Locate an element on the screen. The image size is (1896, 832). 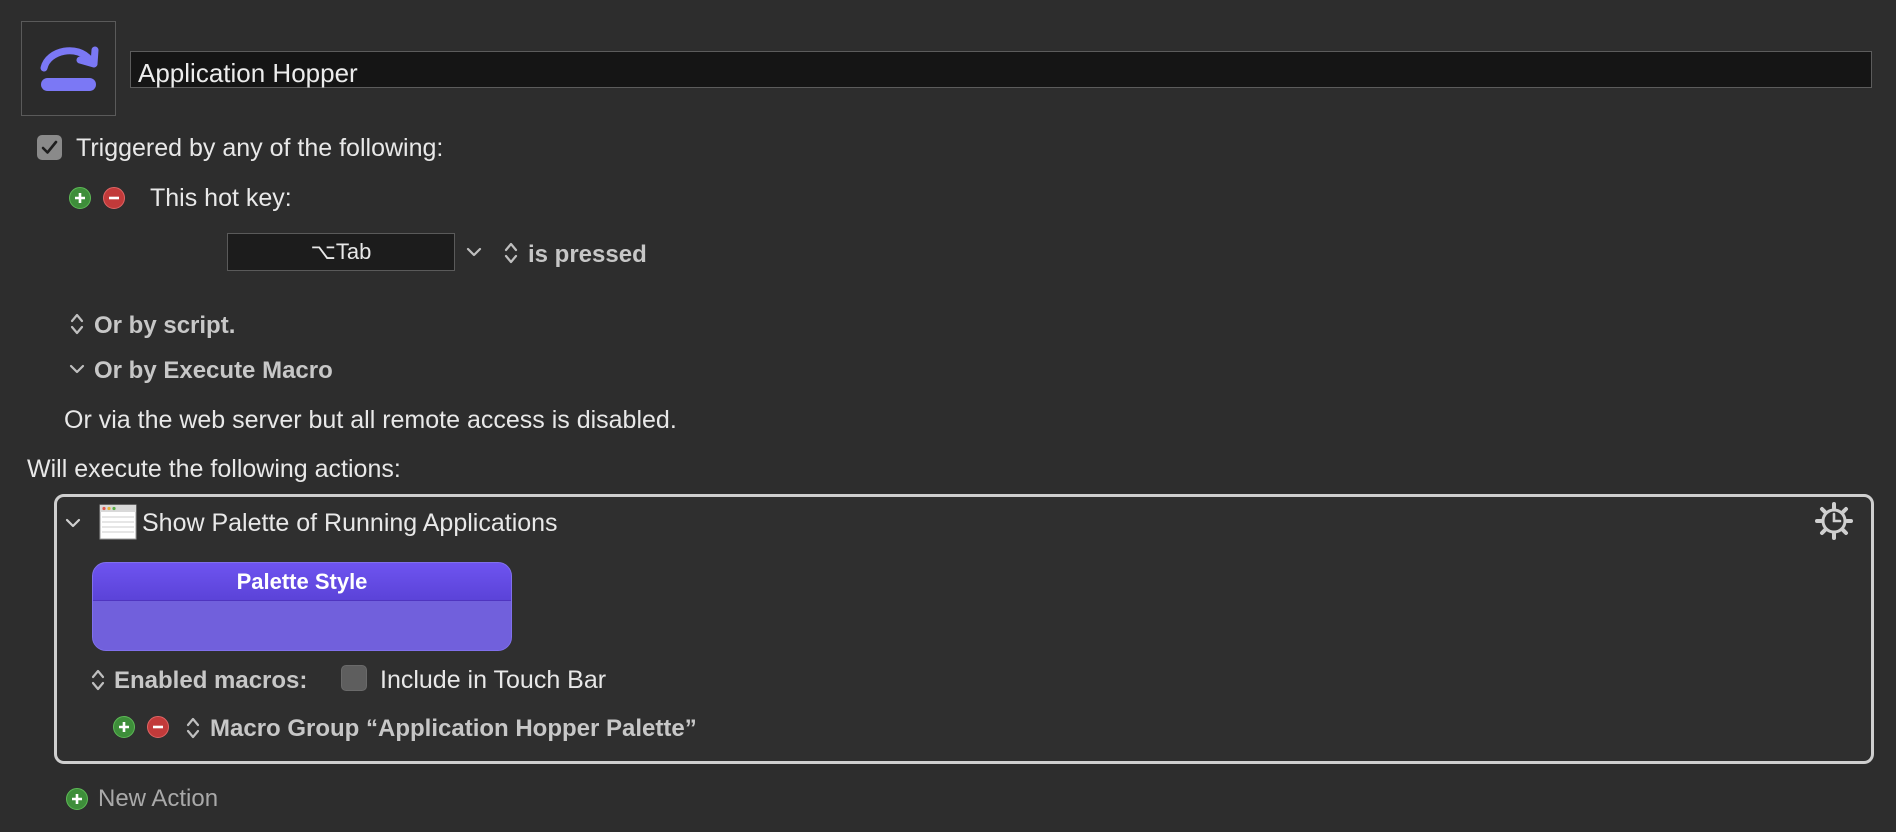
macro-name-field: Application Hopper is located at coordinates (1001, 69).